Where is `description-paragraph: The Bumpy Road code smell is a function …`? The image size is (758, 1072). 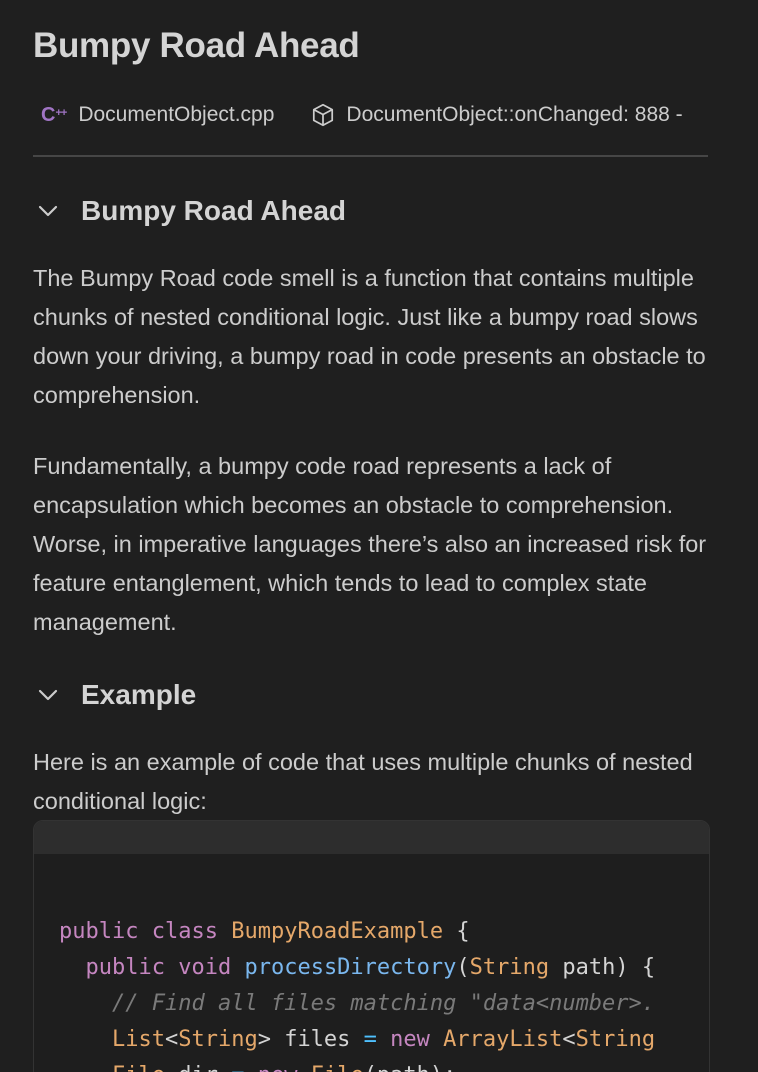 description-paragraph: The Bumpy Road code smell is a function … is located at coordinates (369, 336).